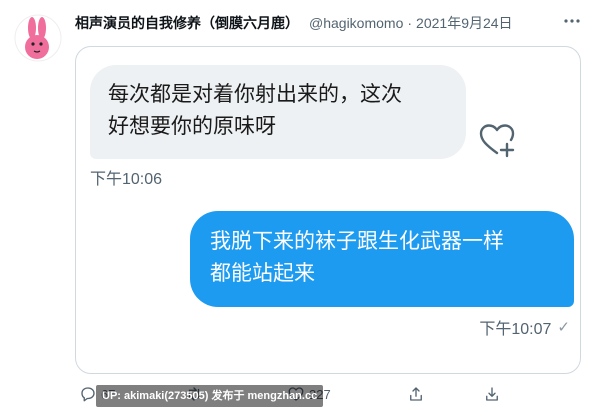  Describe the element at coordinates (192, 126) in the screenshot. I see `received-message-line: 好想要你的原味呀` at that location.